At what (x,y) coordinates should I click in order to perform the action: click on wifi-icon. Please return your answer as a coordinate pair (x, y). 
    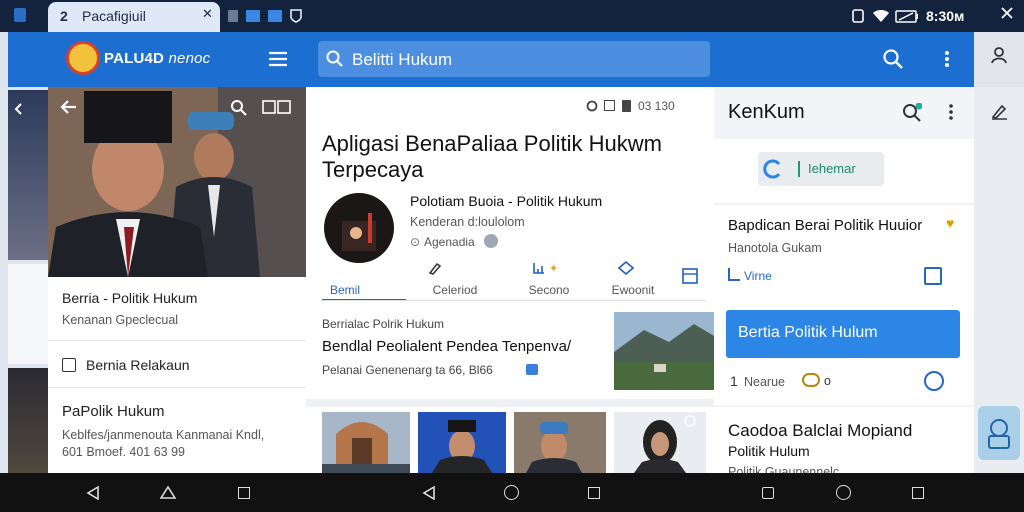
    Looking at the image, I should click on (881, 16).